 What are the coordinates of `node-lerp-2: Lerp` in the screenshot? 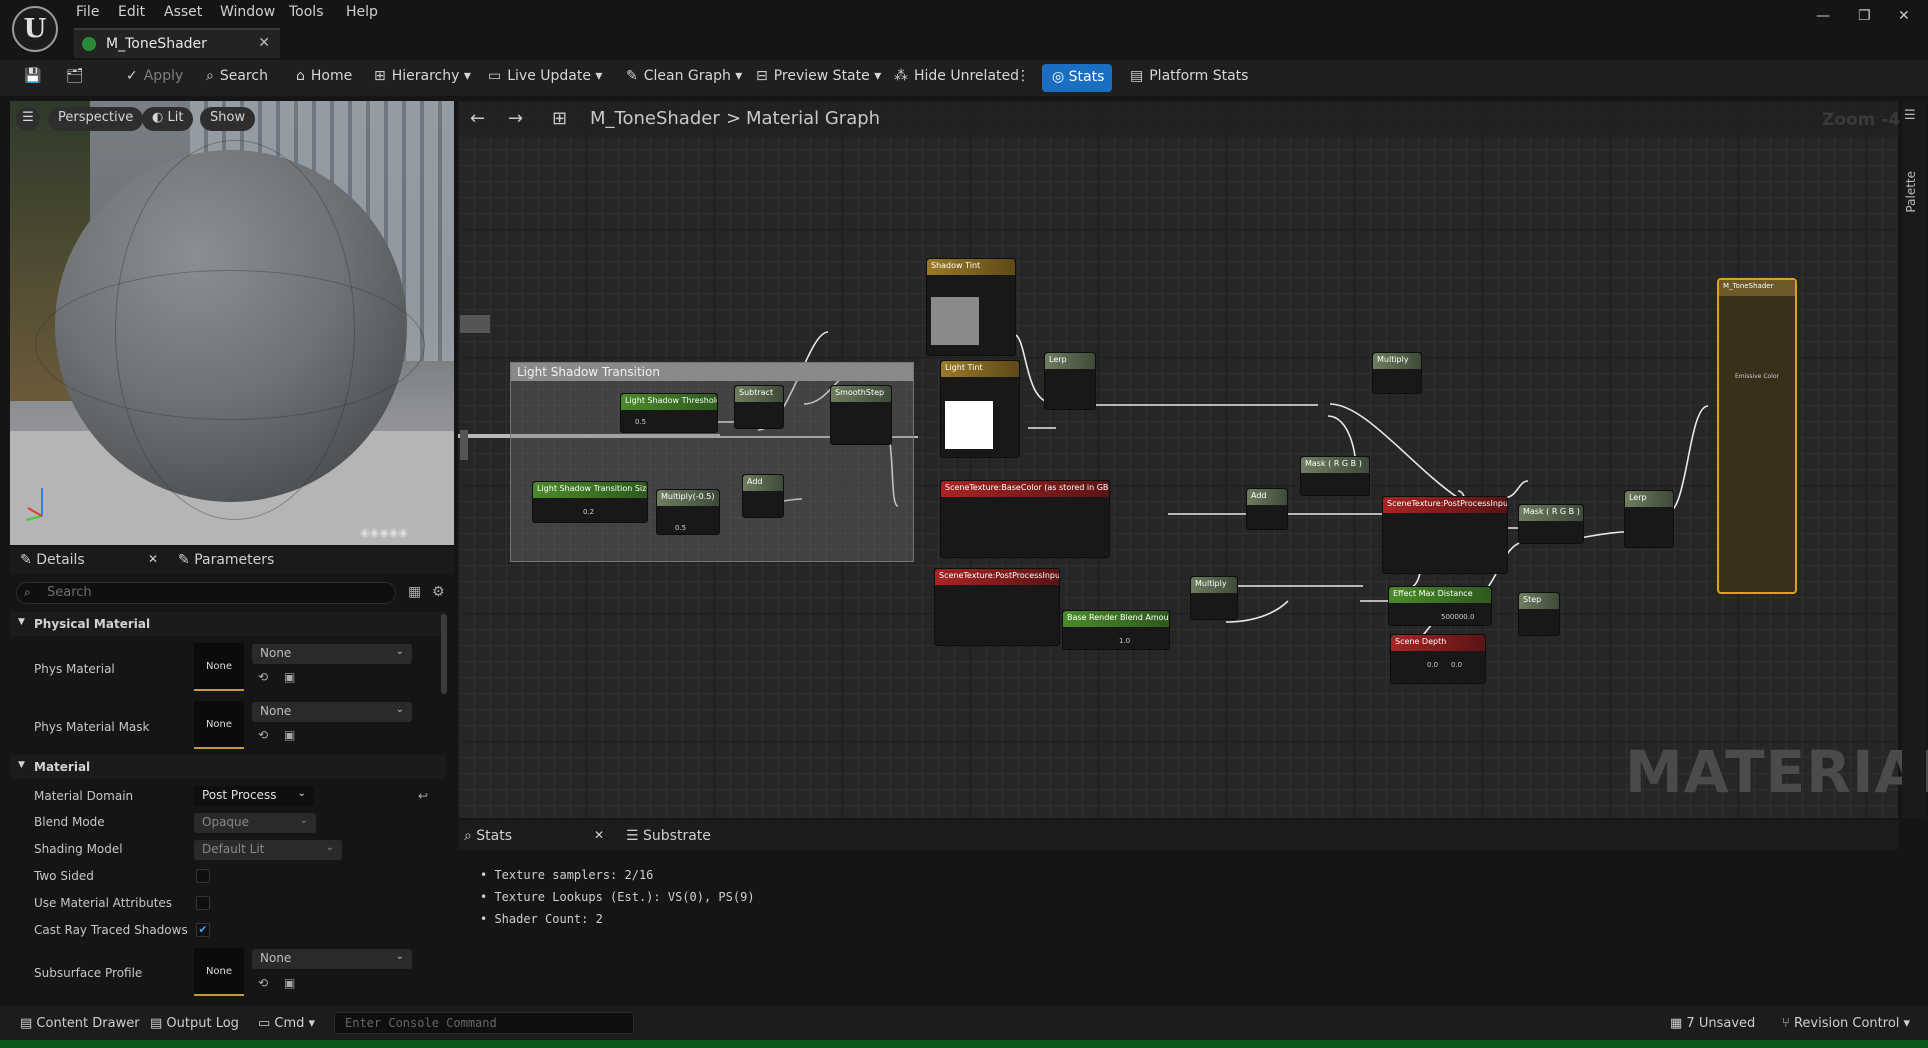 It's located at (1649, 519).